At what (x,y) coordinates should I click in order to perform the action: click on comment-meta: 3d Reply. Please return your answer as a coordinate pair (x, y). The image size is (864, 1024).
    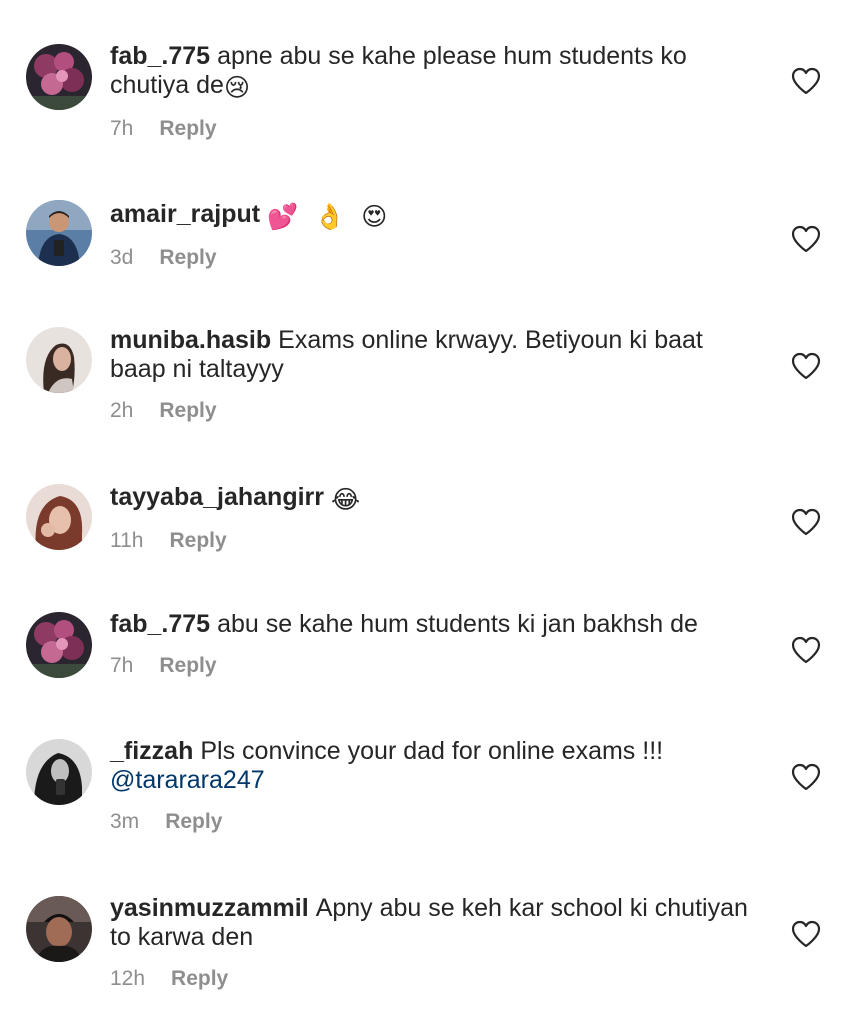
    Looking at the image, I should click on (430, 258).